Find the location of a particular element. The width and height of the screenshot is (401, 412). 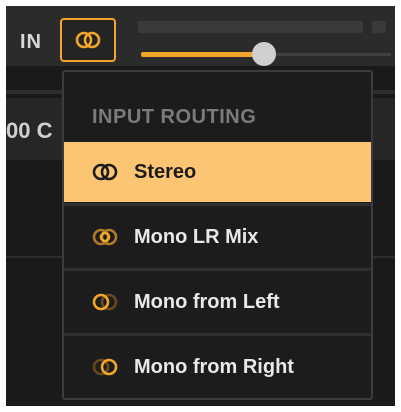

level-meter-right is located at coordinates (379, 27).